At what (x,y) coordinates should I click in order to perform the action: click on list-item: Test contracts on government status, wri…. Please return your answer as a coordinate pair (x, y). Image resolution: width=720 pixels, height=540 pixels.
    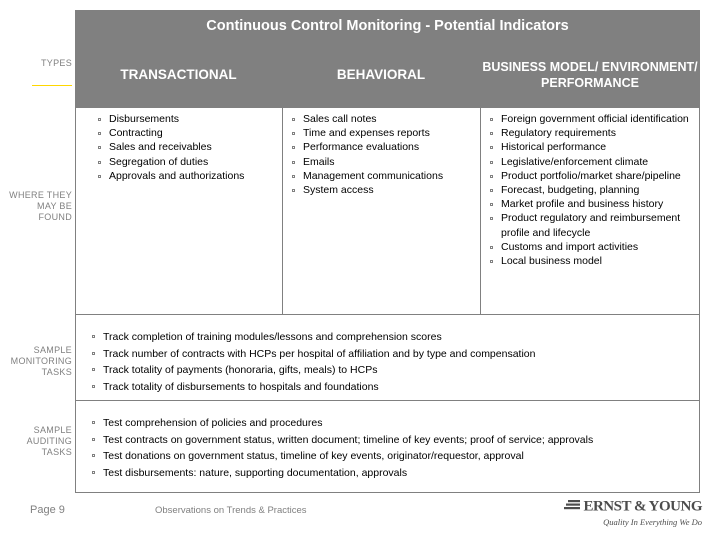
    Looking at the image, I should click on (390, 440).